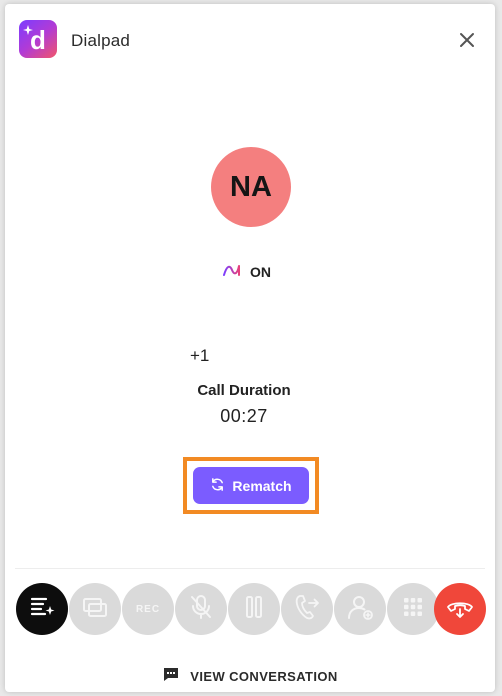  Describe the element at coordinates (251, 187) in the screenshot. I see `contact-avatar: NA` at that location.